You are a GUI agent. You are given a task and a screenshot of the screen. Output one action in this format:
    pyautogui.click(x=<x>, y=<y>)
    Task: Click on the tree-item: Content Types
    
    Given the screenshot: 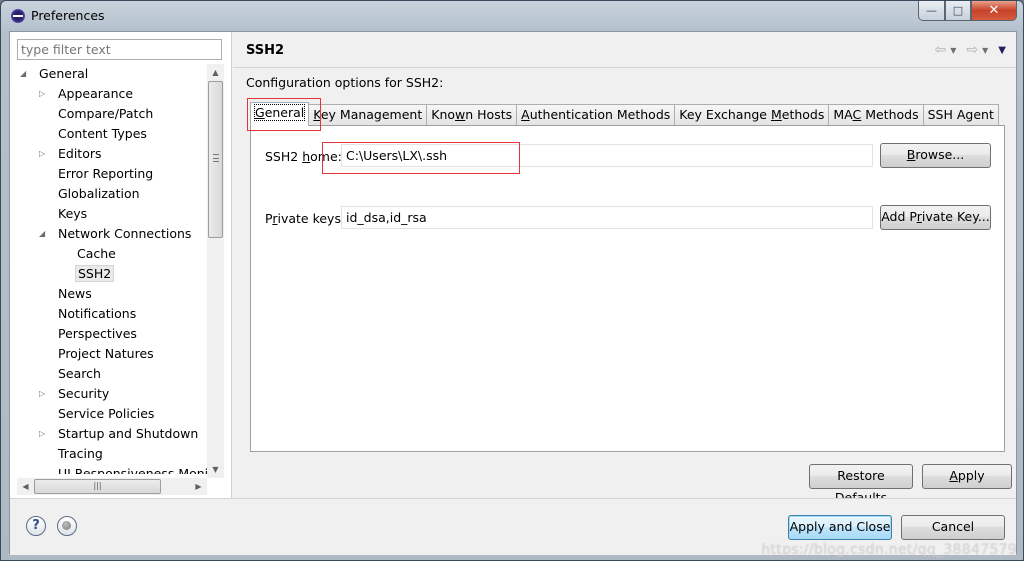 What is the action you would take?
    pyautogui.click(x=94, y=134)
    